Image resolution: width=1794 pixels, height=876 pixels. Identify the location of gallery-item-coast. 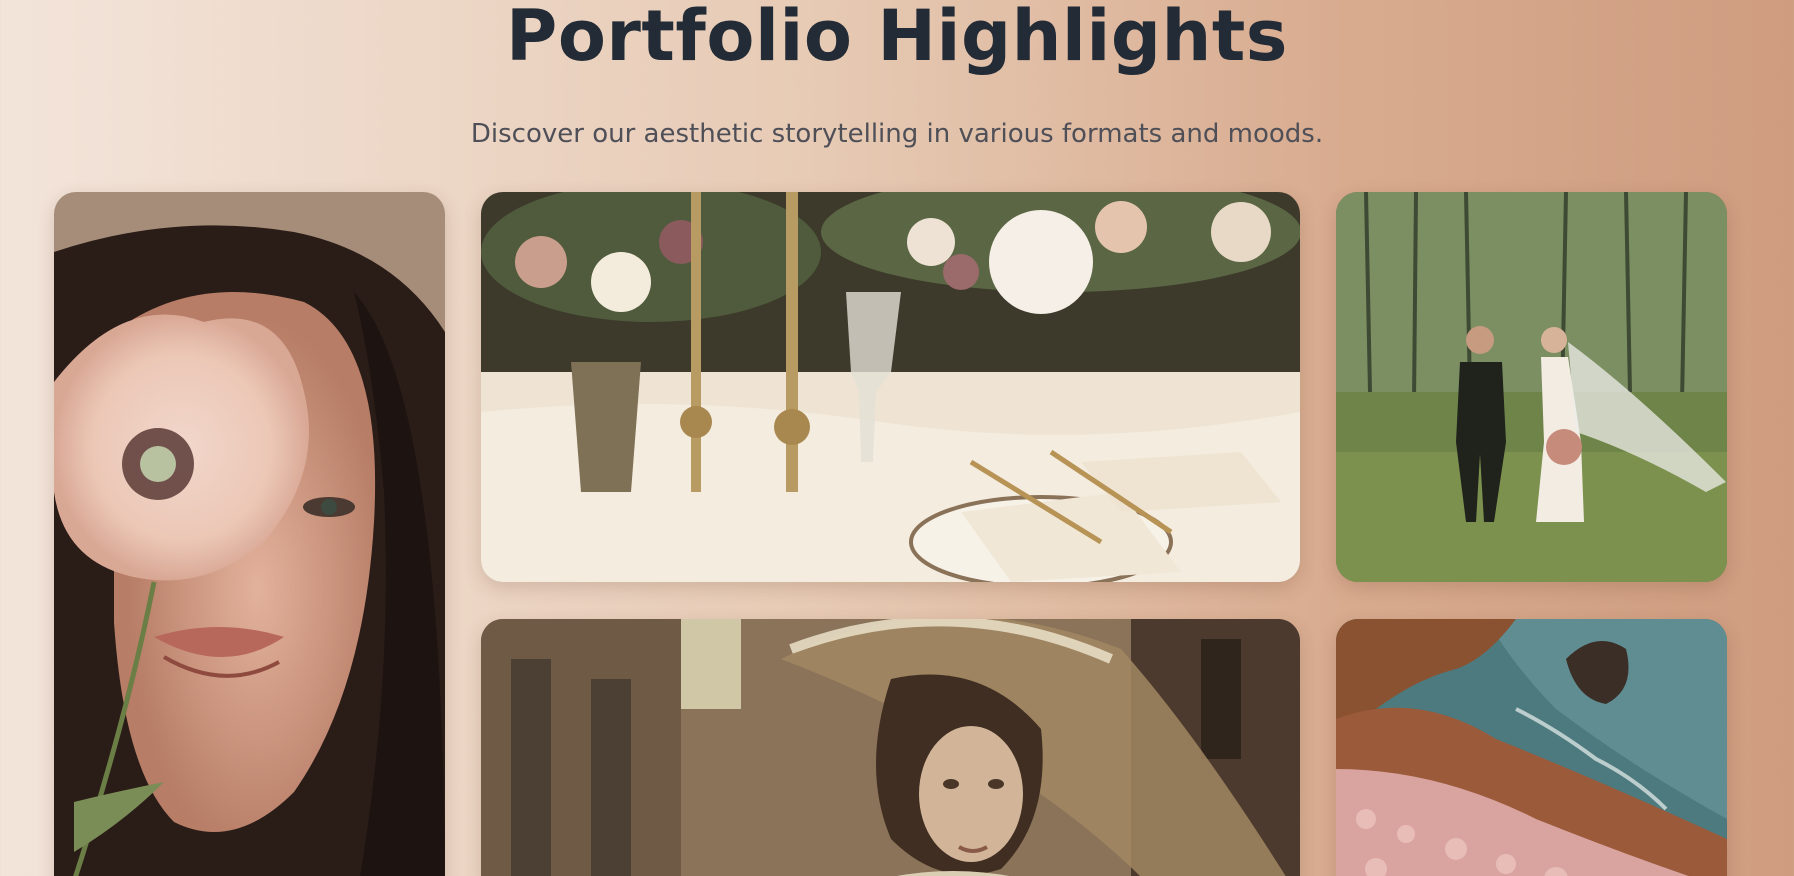
(1531, 747).